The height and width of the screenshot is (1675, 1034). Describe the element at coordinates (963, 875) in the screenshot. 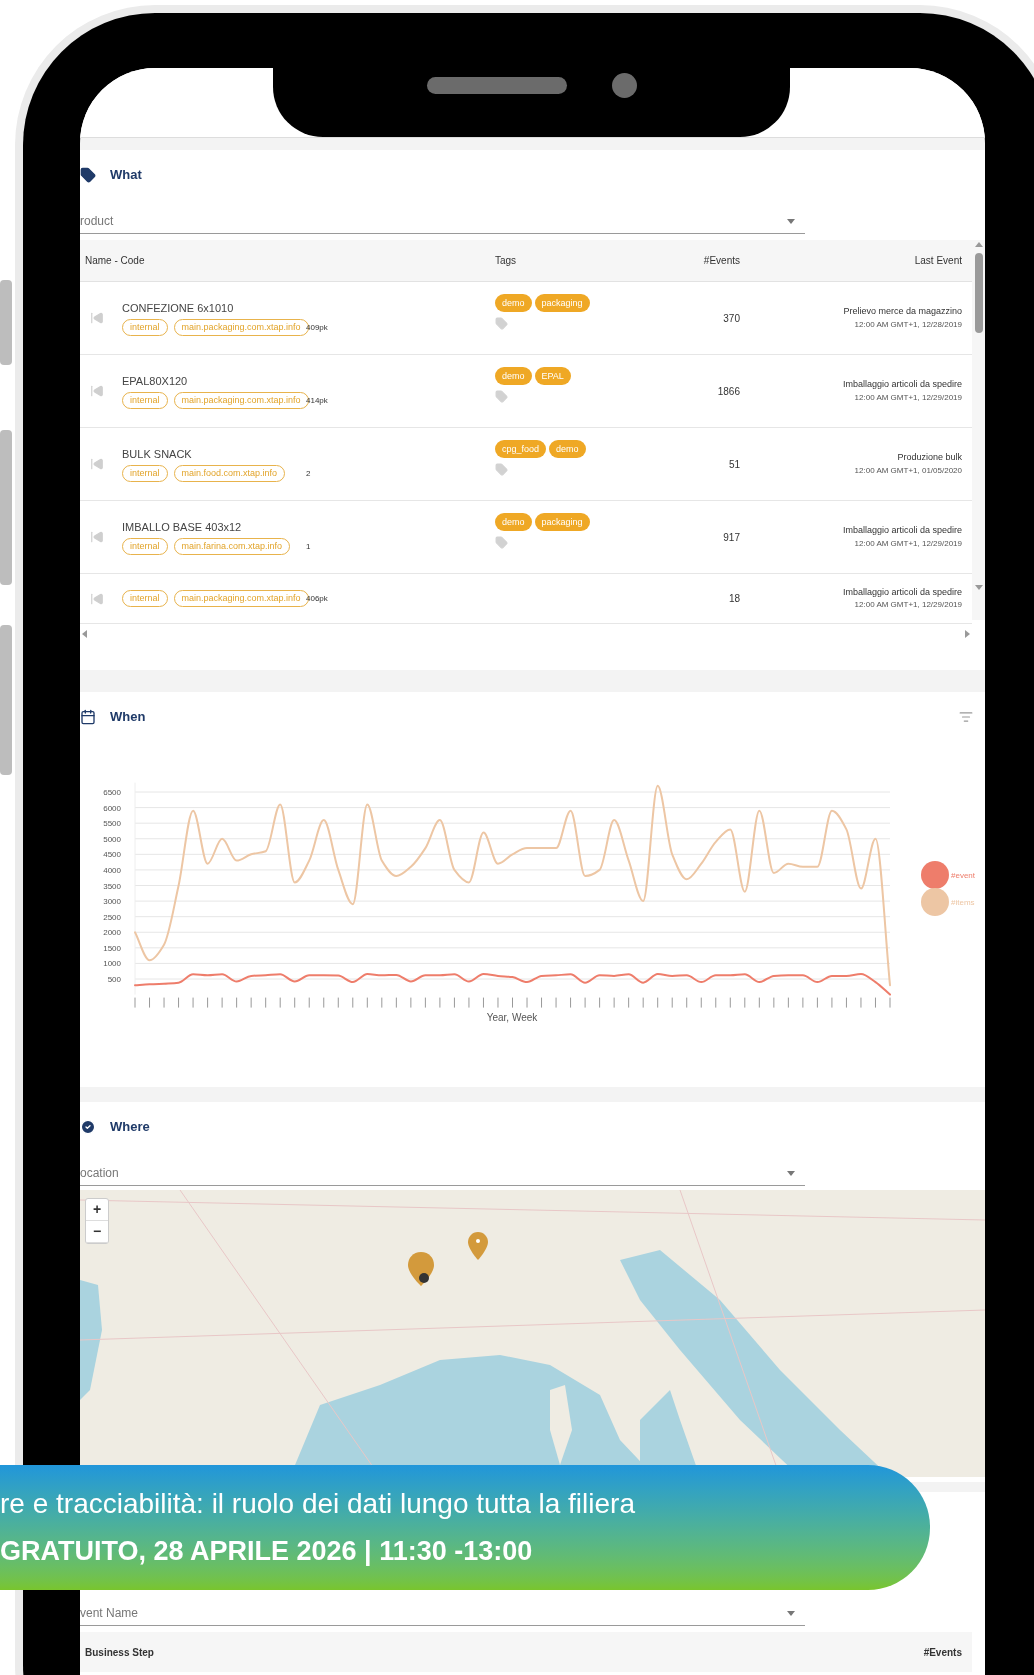

I see `legend-label: #event` at that location.